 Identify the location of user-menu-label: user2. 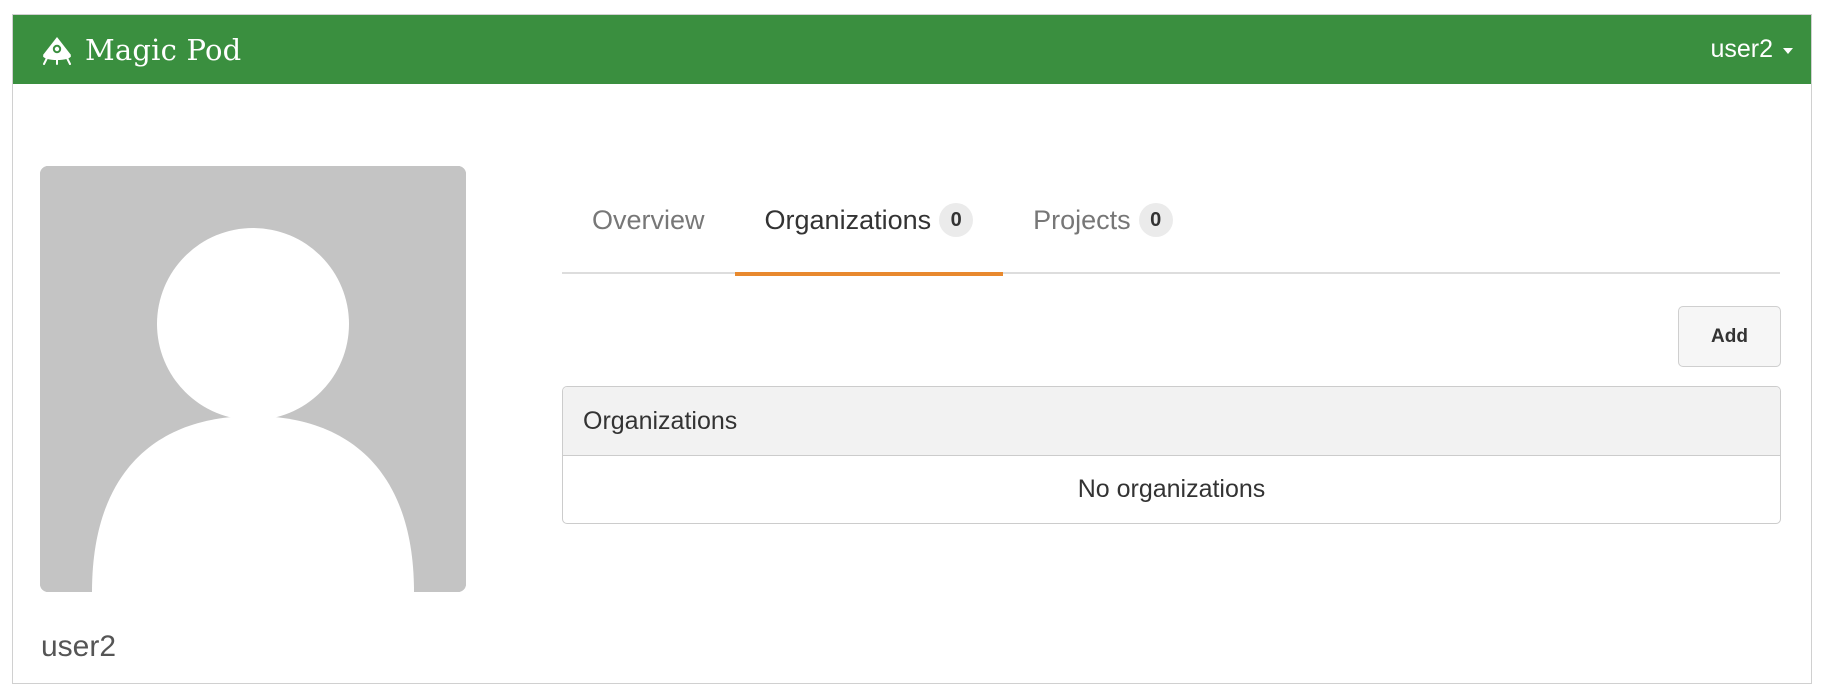
(1741, 49).